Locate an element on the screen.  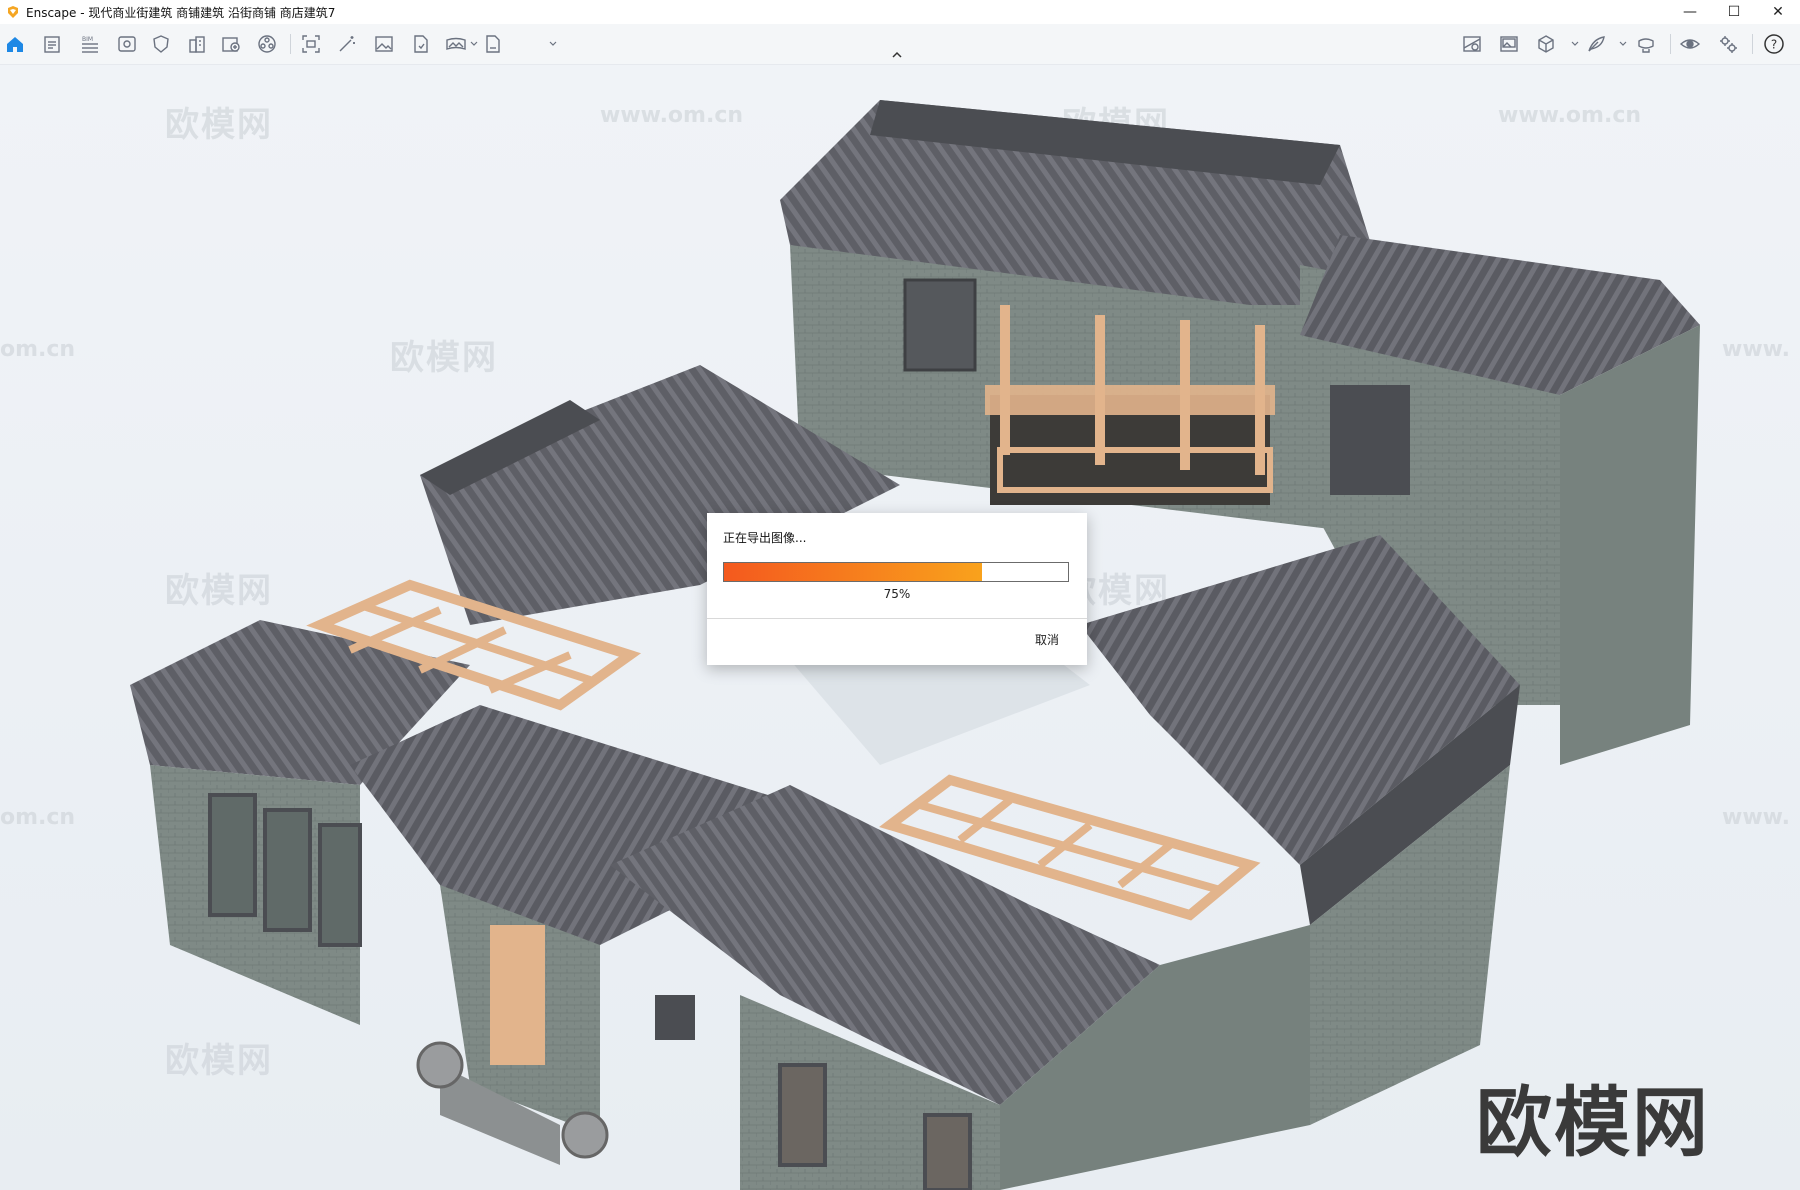
magic-wand-icon is located at coordinates (347, 44).